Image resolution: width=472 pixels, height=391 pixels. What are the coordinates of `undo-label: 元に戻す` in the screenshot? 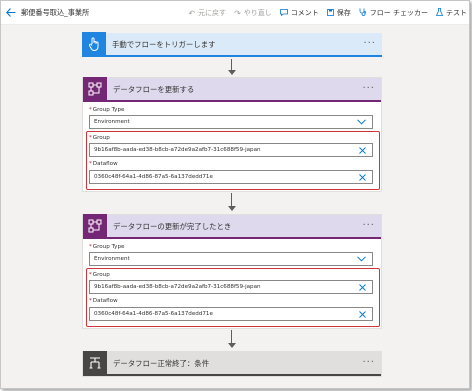 It's located at (212, 13).